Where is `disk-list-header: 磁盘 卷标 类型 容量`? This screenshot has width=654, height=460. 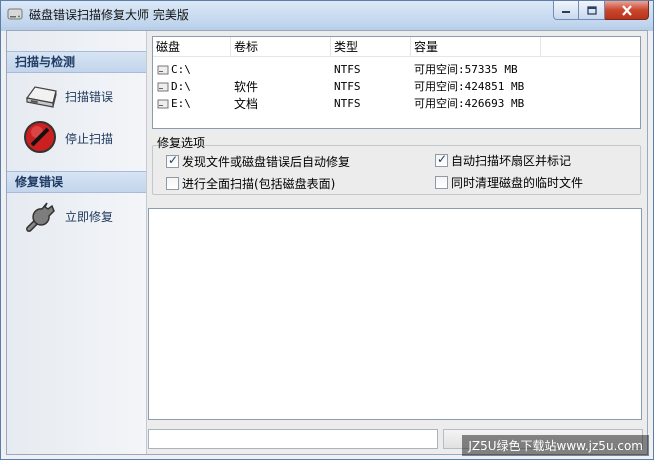 disk-list-header: 磁盘 卷标 类型 容量 is located at coordinates (396, 47).